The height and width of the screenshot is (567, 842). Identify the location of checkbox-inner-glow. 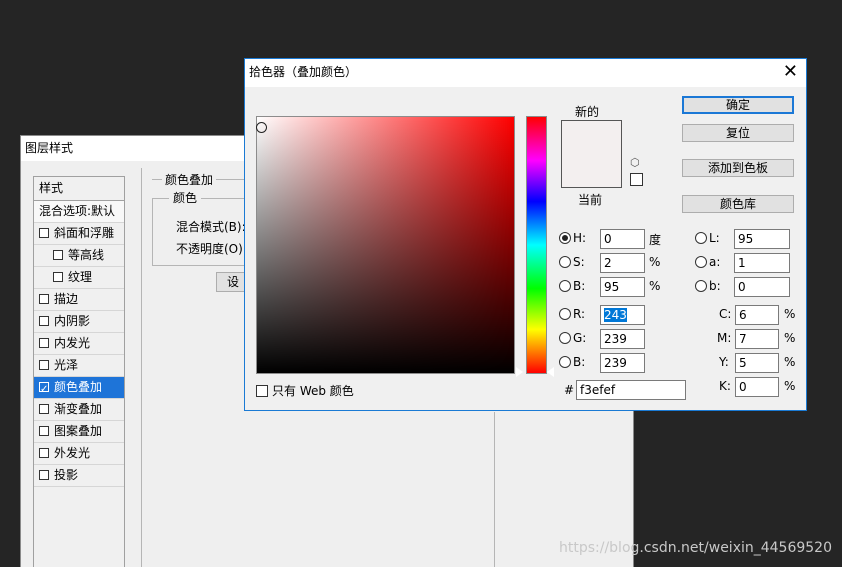
(44, 343).